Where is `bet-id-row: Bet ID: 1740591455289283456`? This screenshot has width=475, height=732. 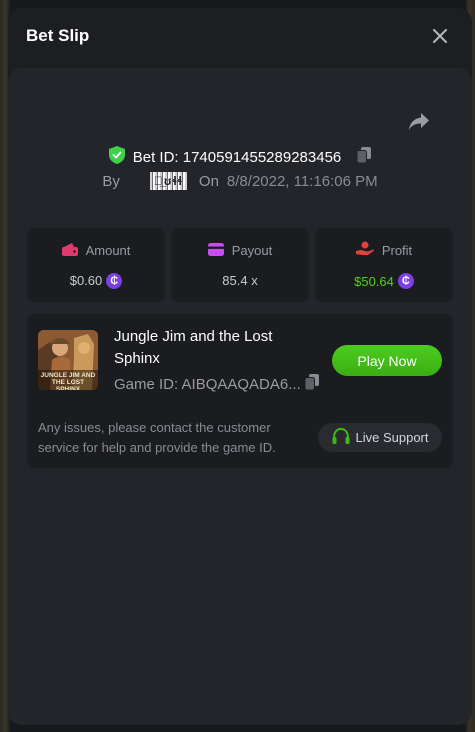 bet-id-row: Bet ID: 1740591455289283456 is located at coordinates (240, 157).